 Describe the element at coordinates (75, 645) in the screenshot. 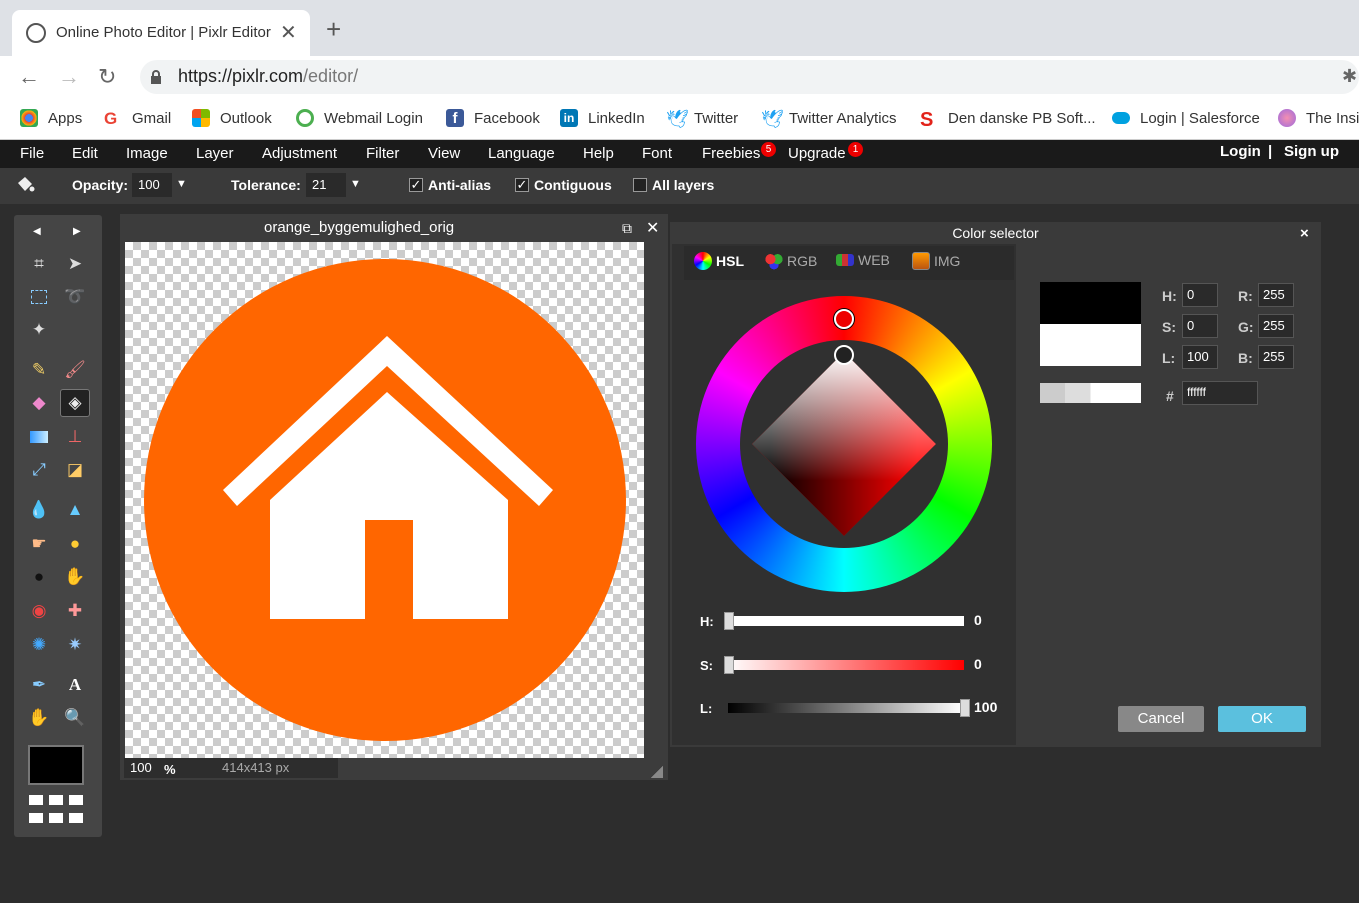

I see `pinch-tool-icon: ✷` at that location.